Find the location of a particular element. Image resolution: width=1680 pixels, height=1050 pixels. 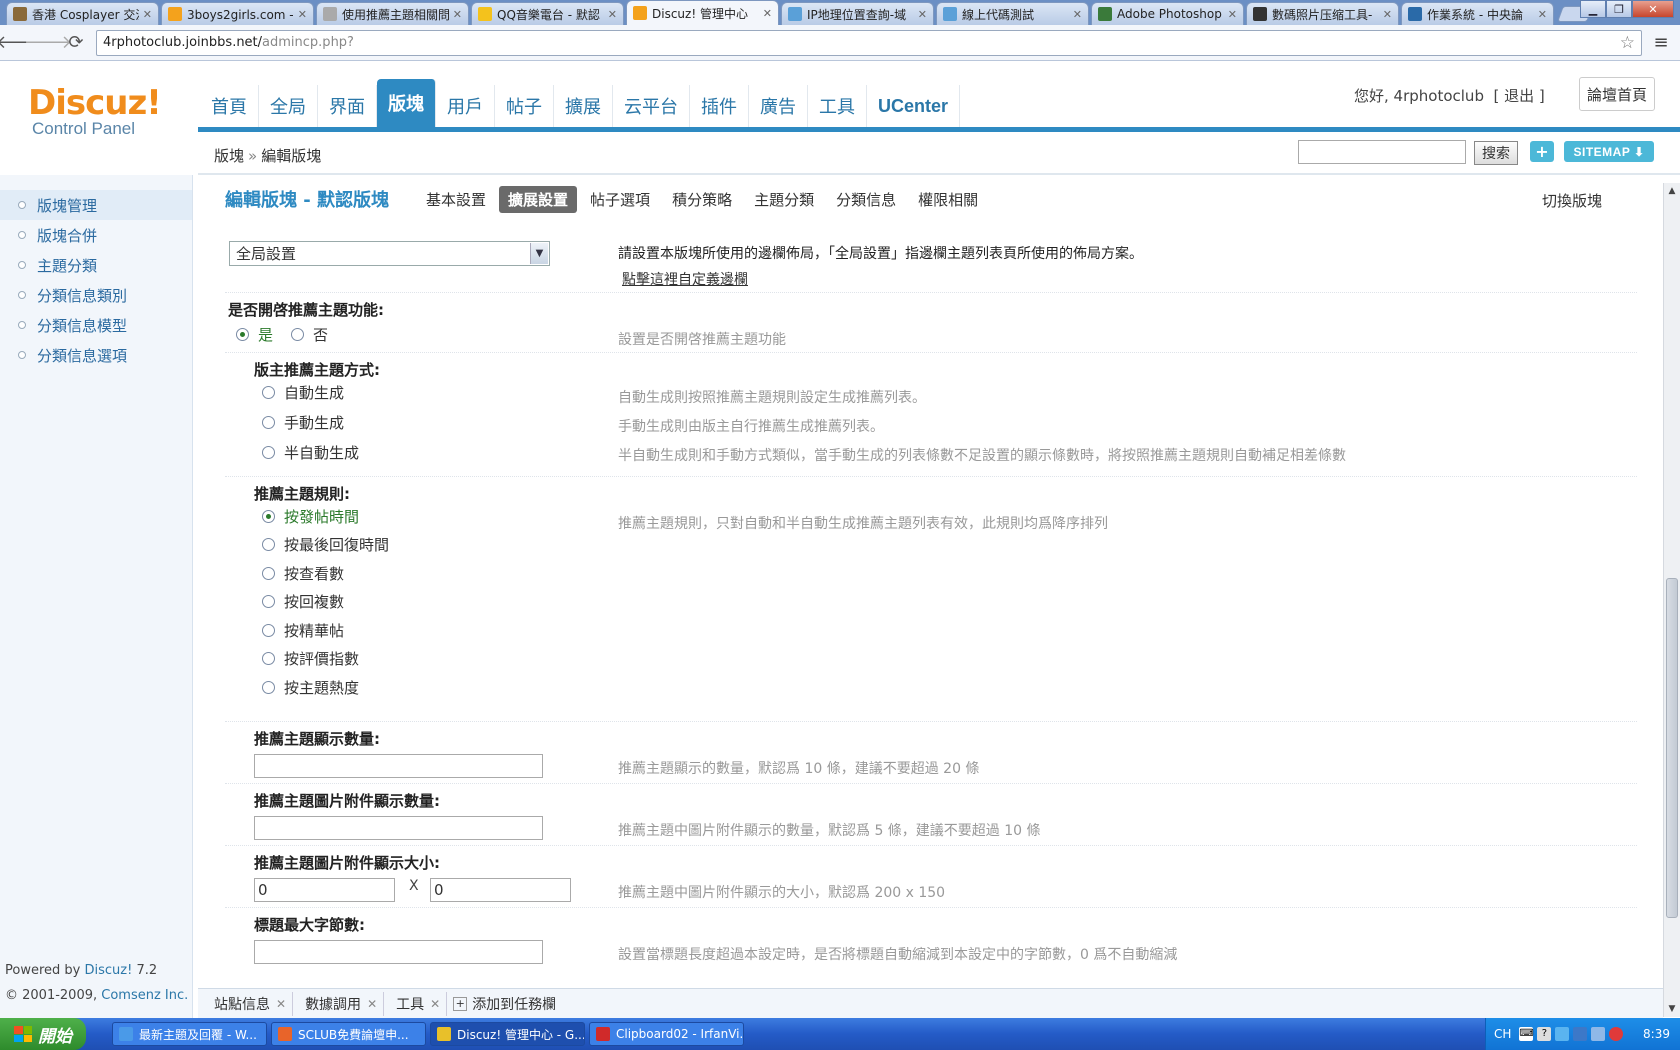

browser-tab: Discuz! 管理中心 ✕ is located at coordinates (702, 12).